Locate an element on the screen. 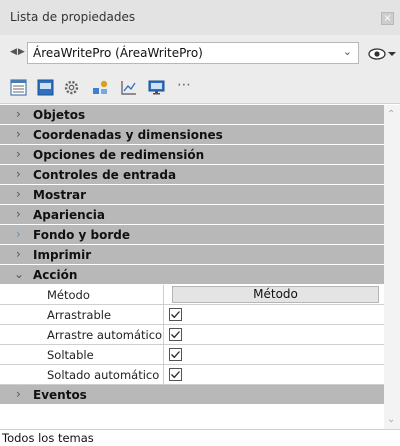  object-selector-bar: ◀▶ ÁreaWritePro (ÁreaWritePro) ⌄ is located at coordinates (200, 53).